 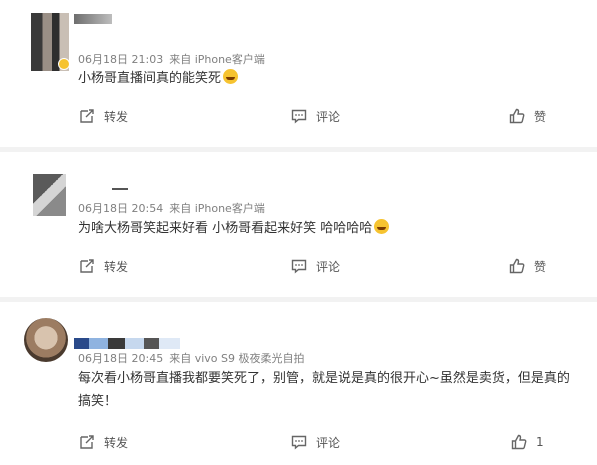 I want to click on verified-badge-icon, so click(x=64, y=64).